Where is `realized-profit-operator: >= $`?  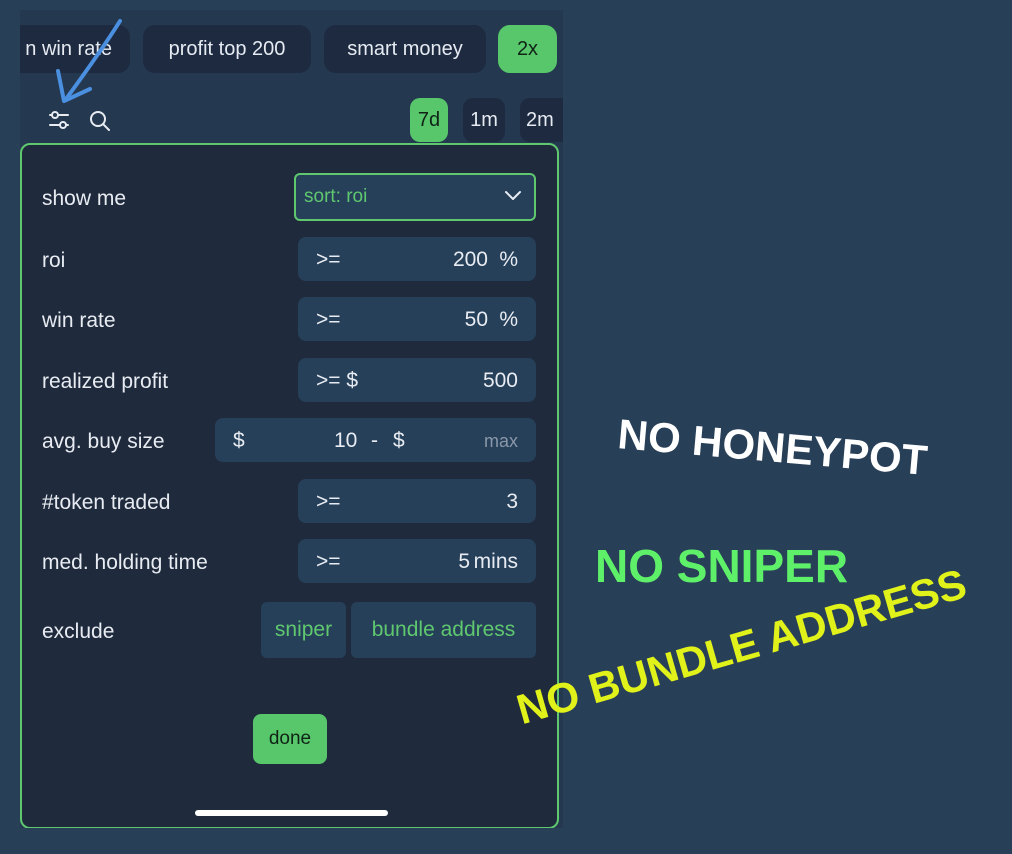 realized-profit-operator: >= $ is located at coordinates (337, 380).